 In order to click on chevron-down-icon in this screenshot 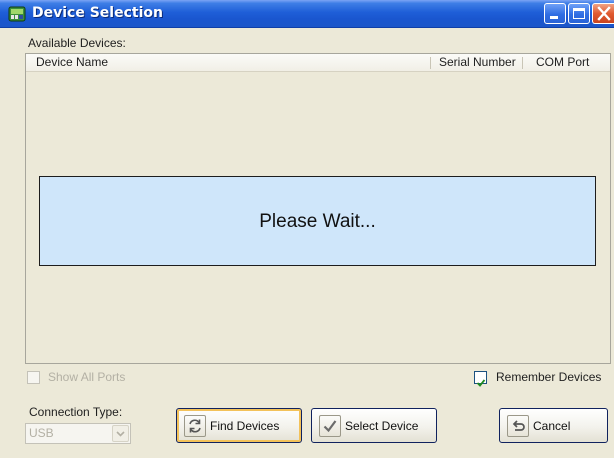, I will do `click(120, 433)`.